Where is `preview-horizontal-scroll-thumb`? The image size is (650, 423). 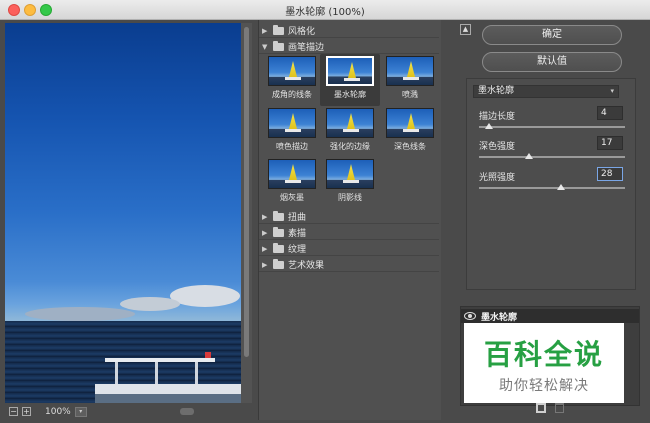 preview-horizontal-scroll-thumb is located at coordinates (187, 411).